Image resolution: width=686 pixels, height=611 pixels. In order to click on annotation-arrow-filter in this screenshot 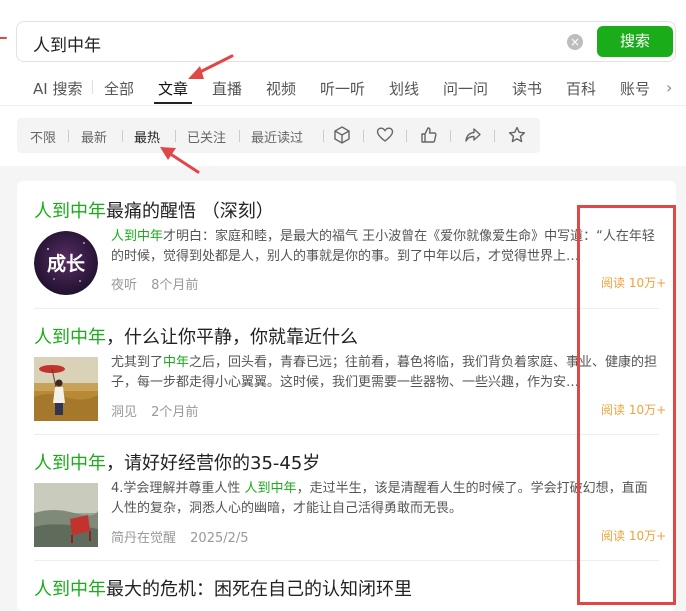, I will do `click(185, 163)`.